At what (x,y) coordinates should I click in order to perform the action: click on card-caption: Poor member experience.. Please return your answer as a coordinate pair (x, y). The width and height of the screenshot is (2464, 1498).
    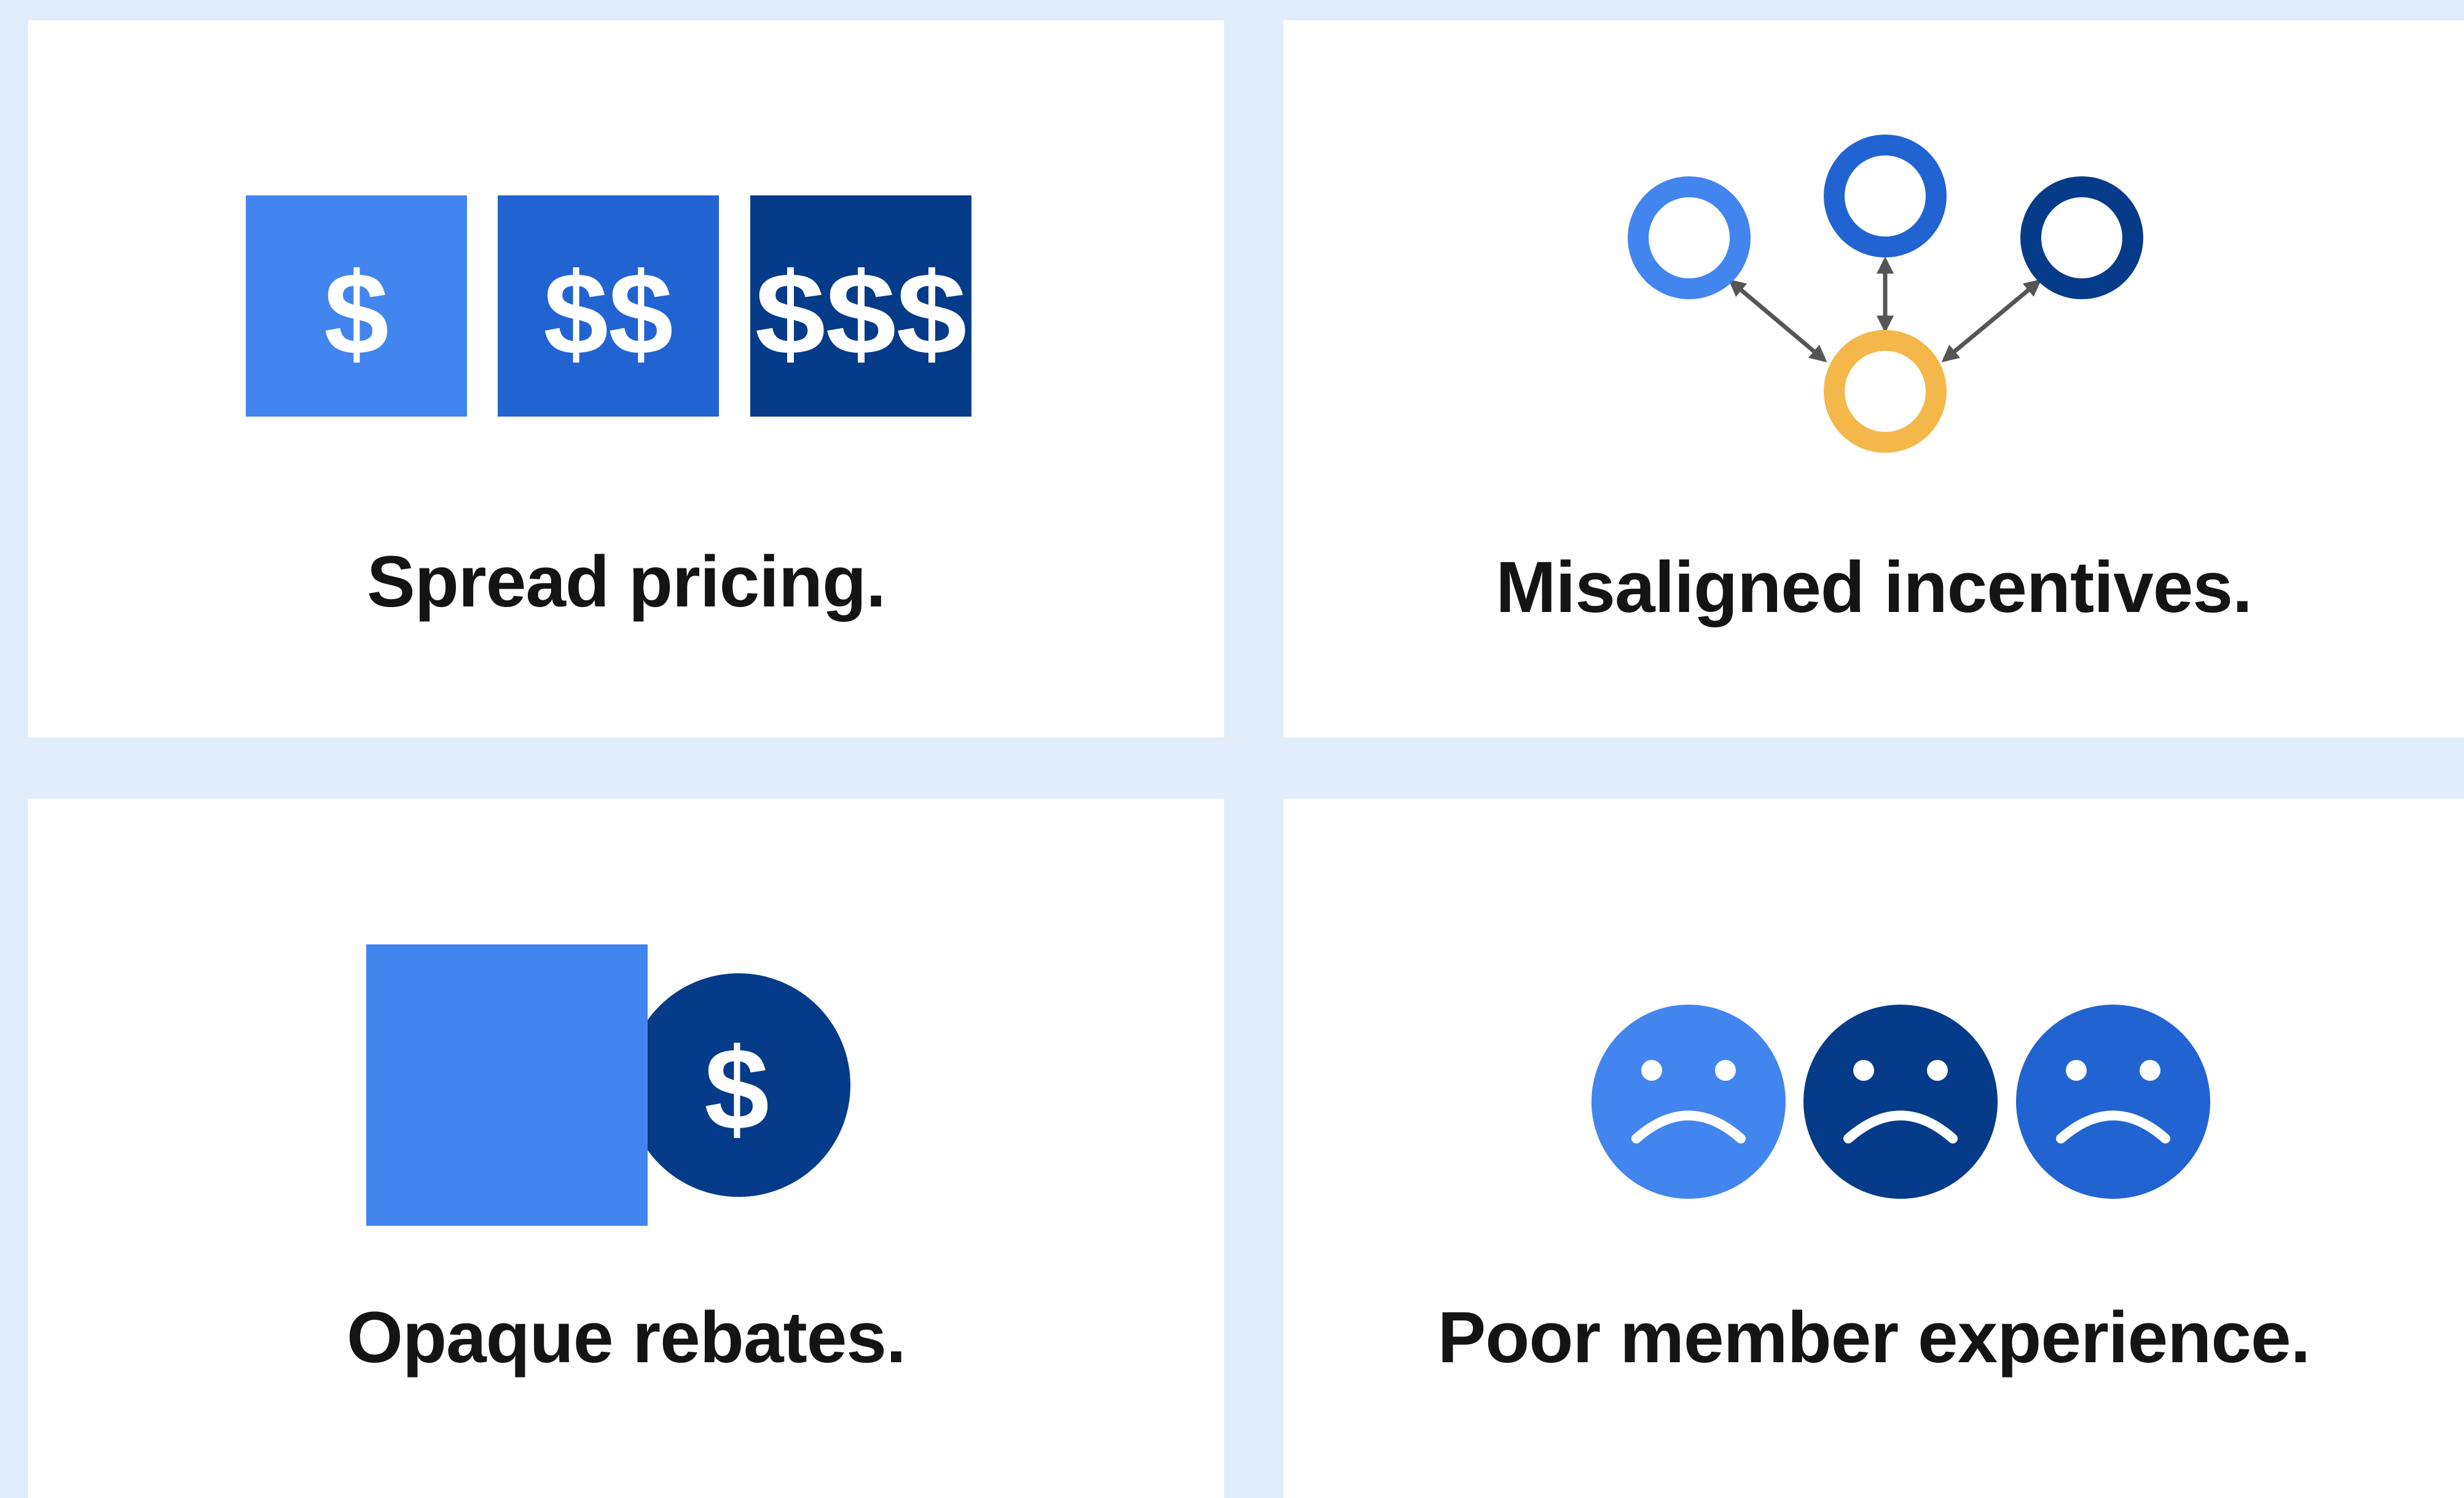
    Looking at the image, I should click on (1874, 1337).